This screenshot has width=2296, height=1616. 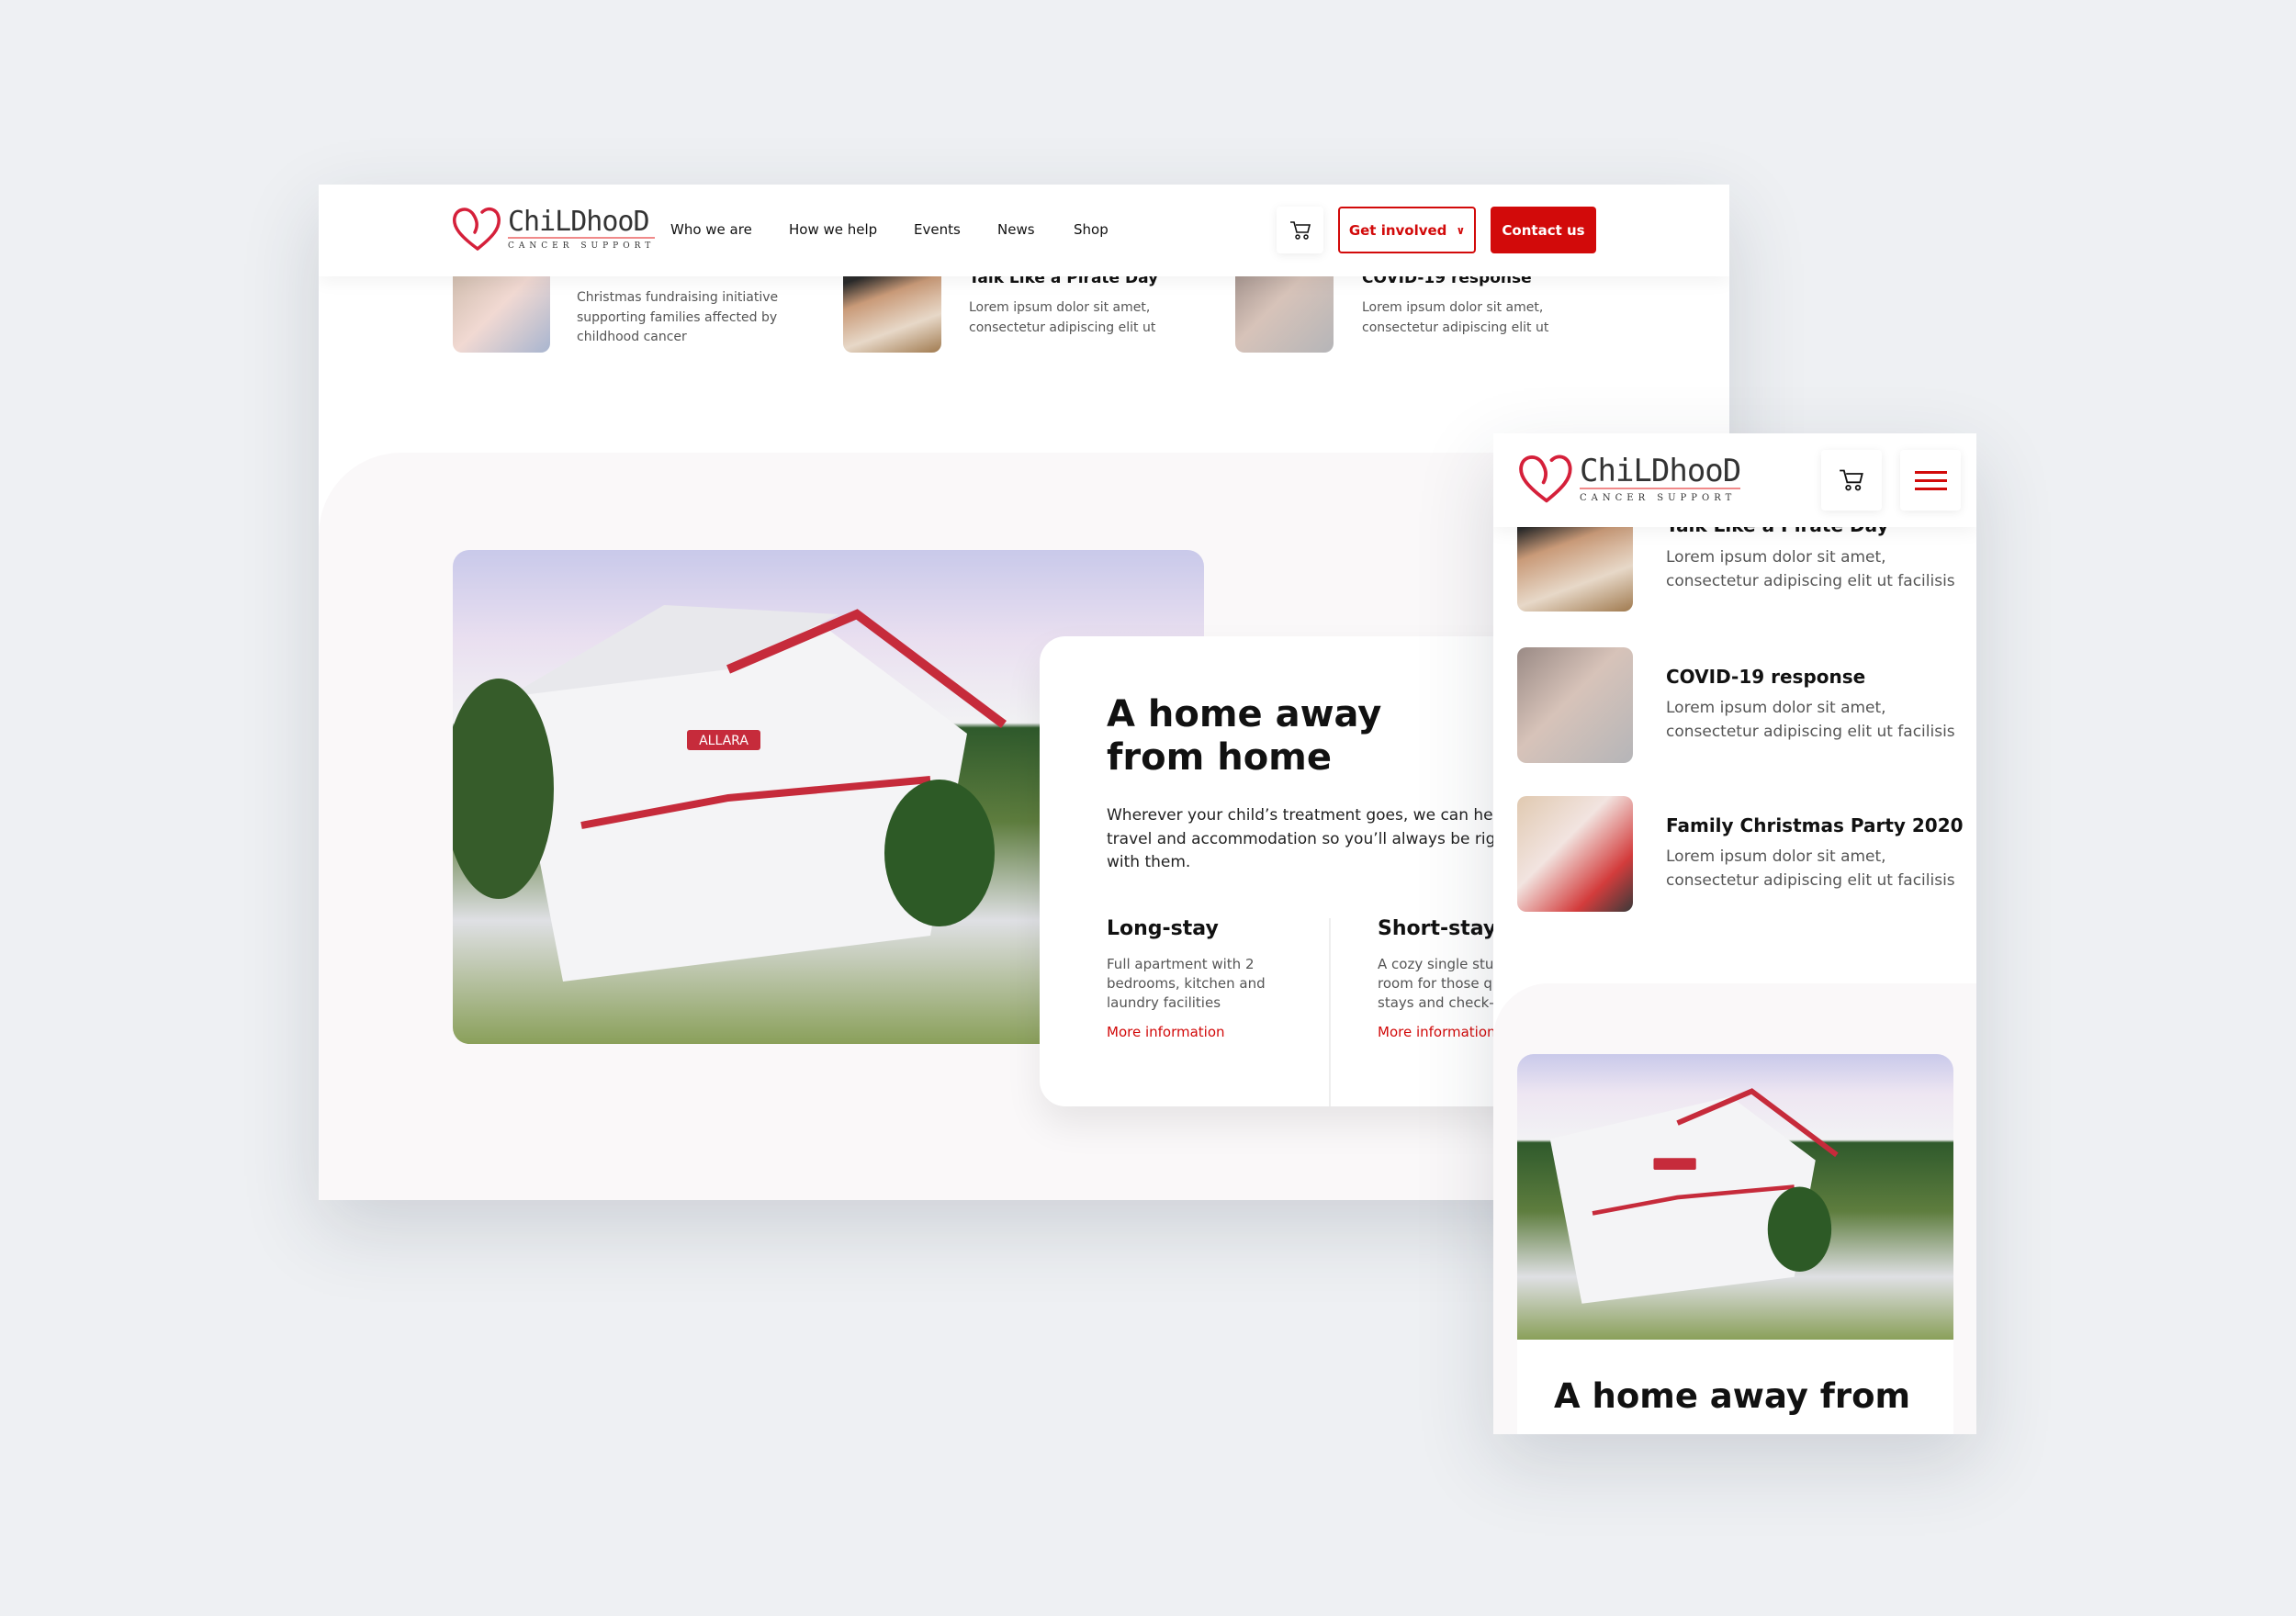 I want to click on logo: ChiLDhooD CANCER SUPPORT, so click(x=553, y=229).